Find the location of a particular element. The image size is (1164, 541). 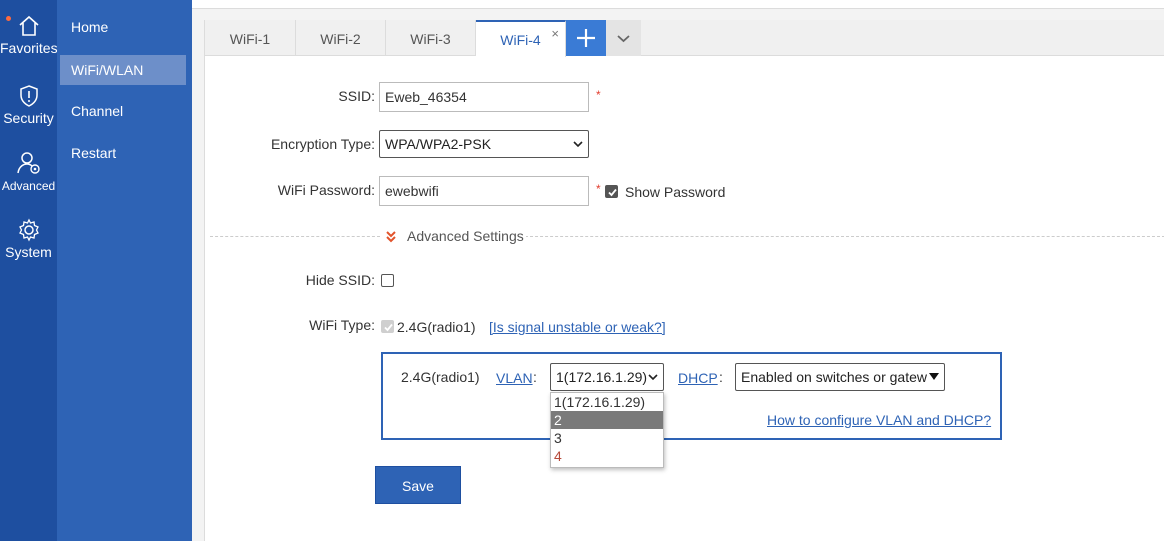

encryption-select: WPA/WPA2-PSK is located at coordinates (484, 144).